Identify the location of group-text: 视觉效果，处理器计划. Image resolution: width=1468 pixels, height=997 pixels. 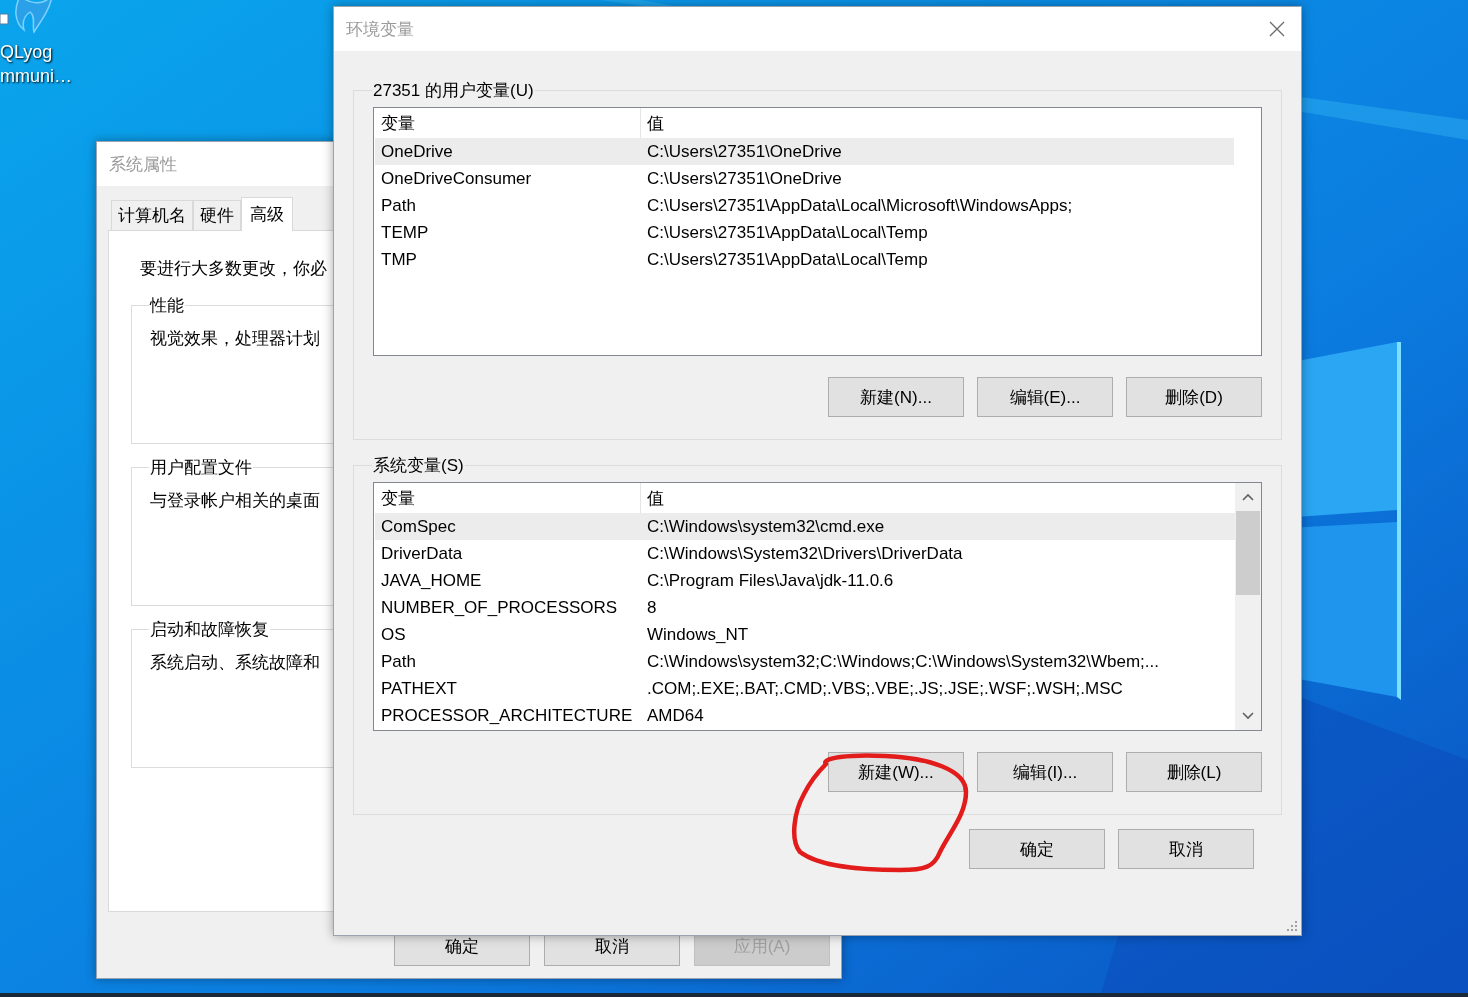
(235, 338).